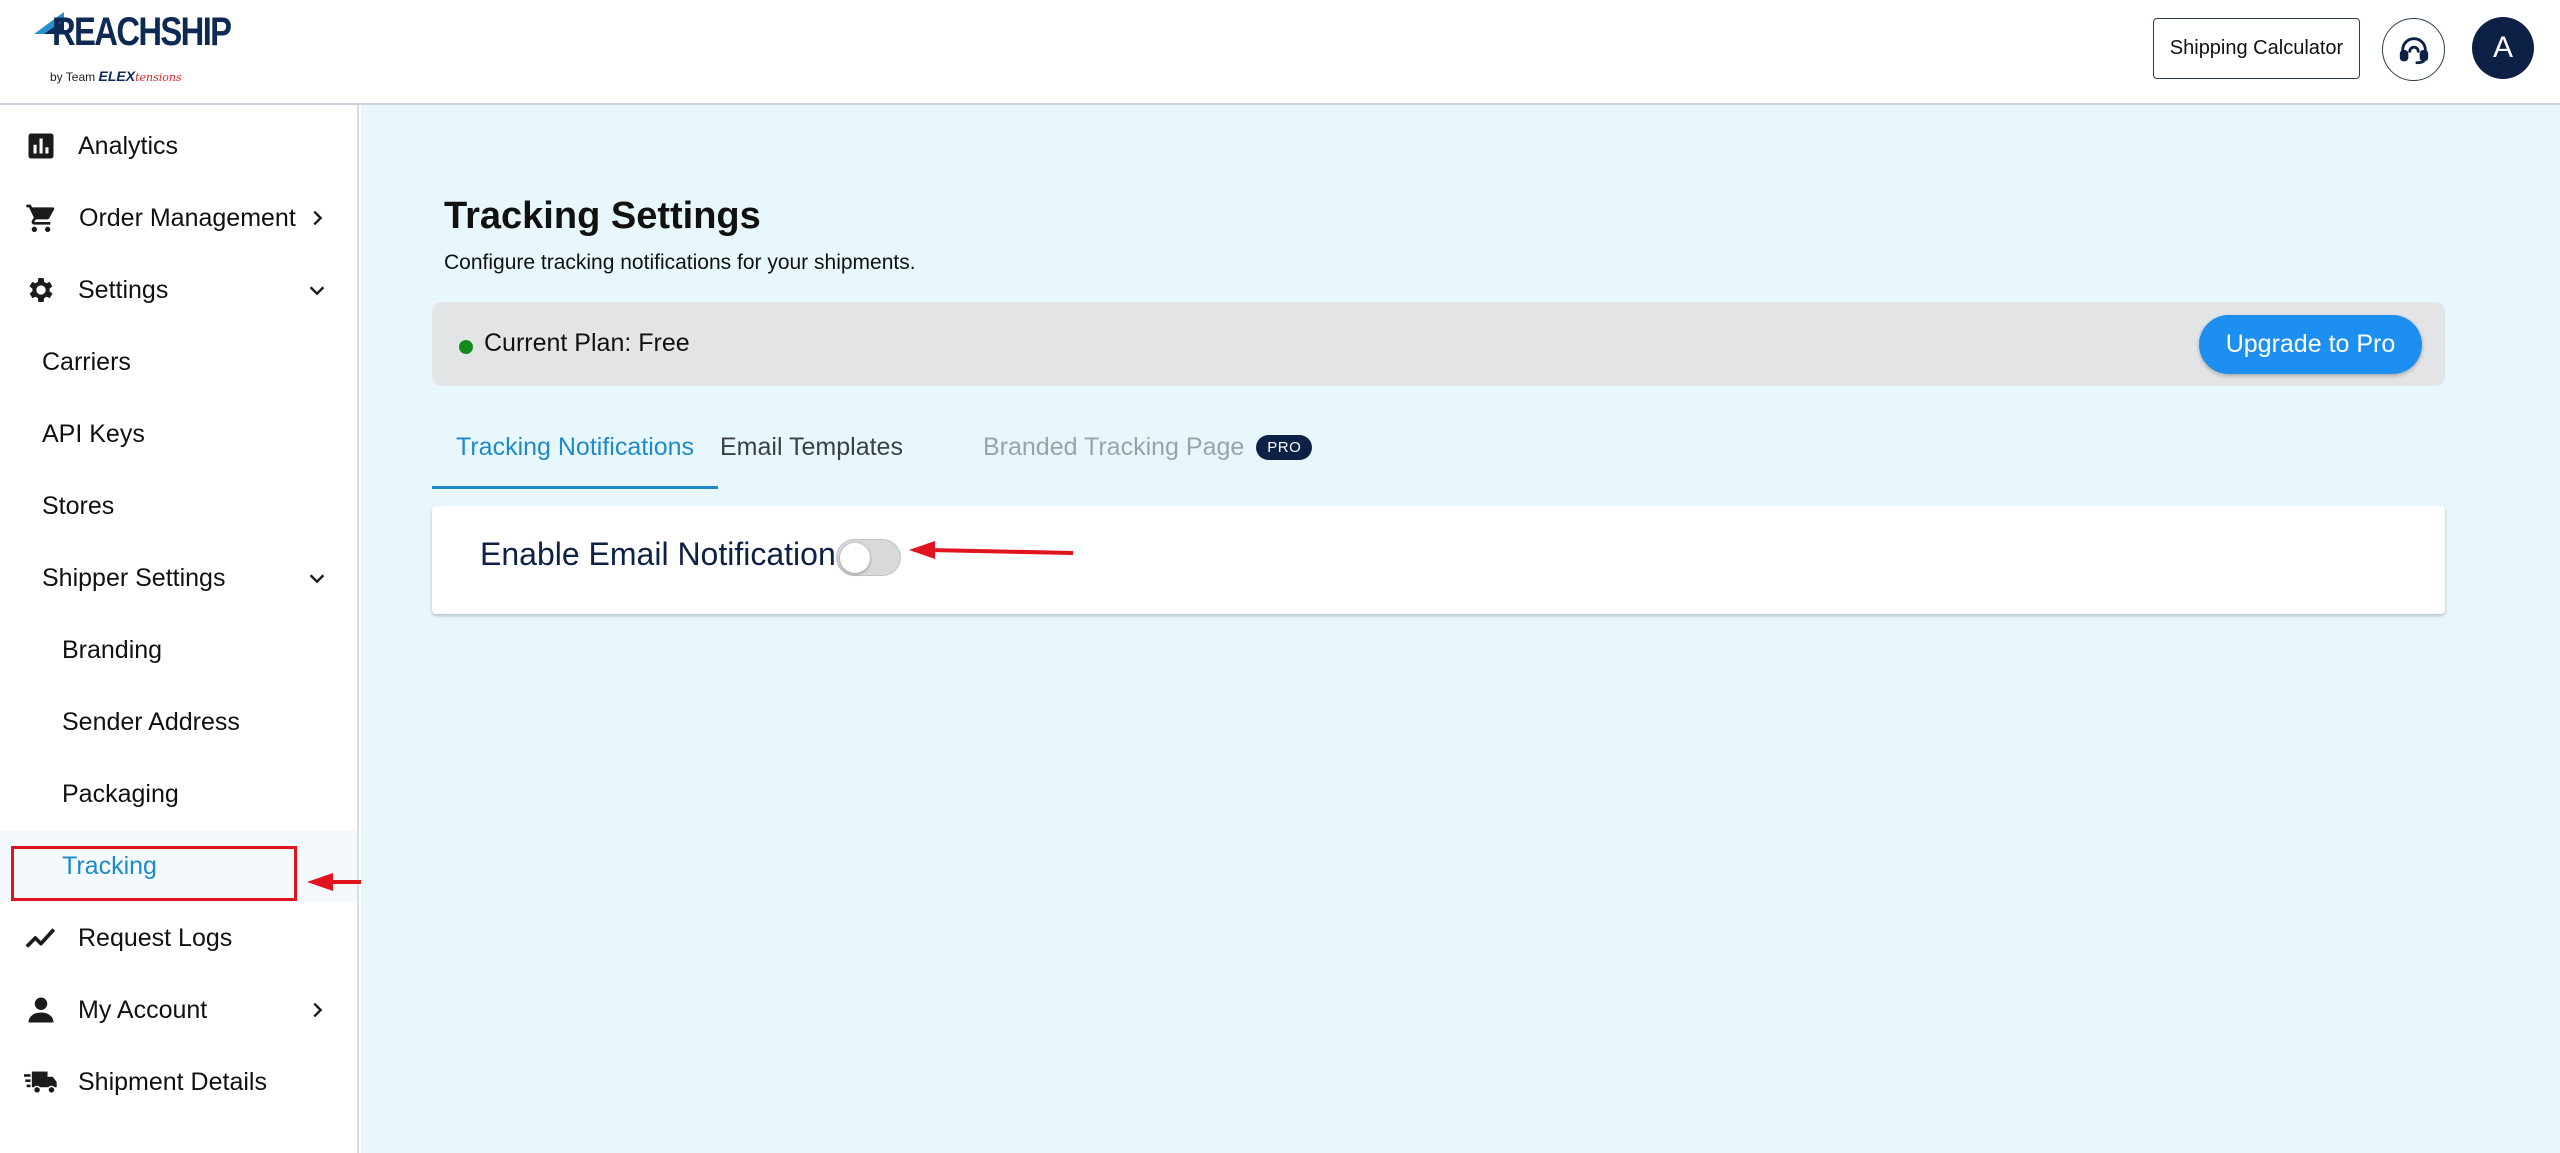 The image size is (2560, 1153). I want to click on sidebar-item-my-account: My Account, so click(178, 1010).